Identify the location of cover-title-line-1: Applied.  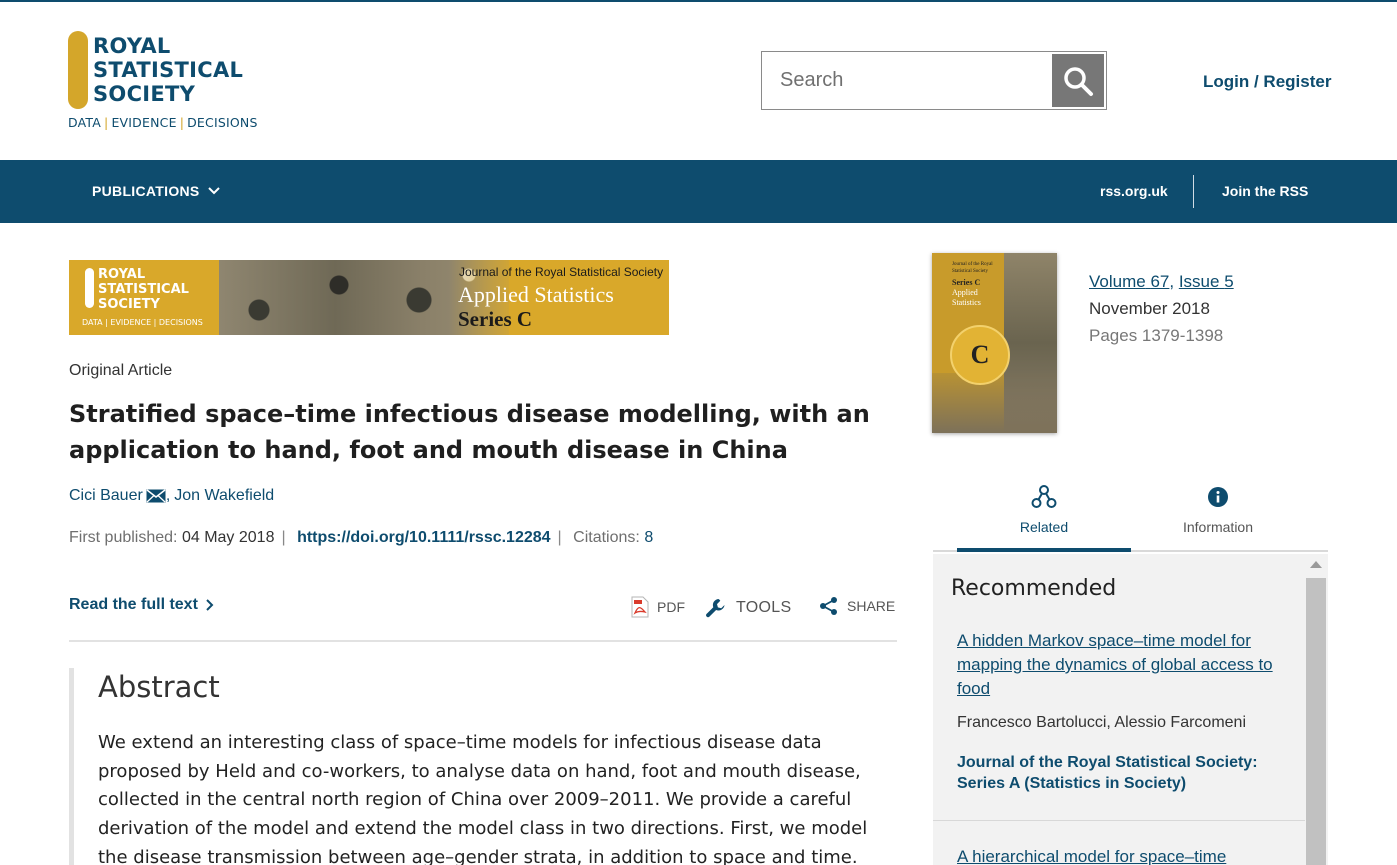
(965, 292).